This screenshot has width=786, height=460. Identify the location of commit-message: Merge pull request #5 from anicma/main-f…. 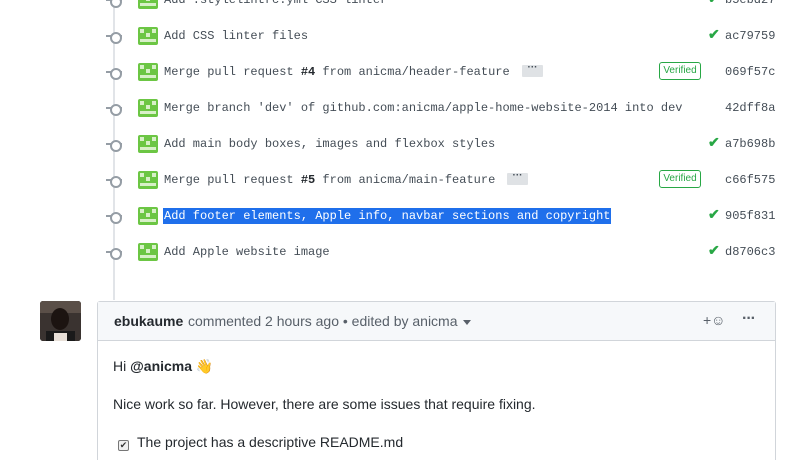
(329, 180).